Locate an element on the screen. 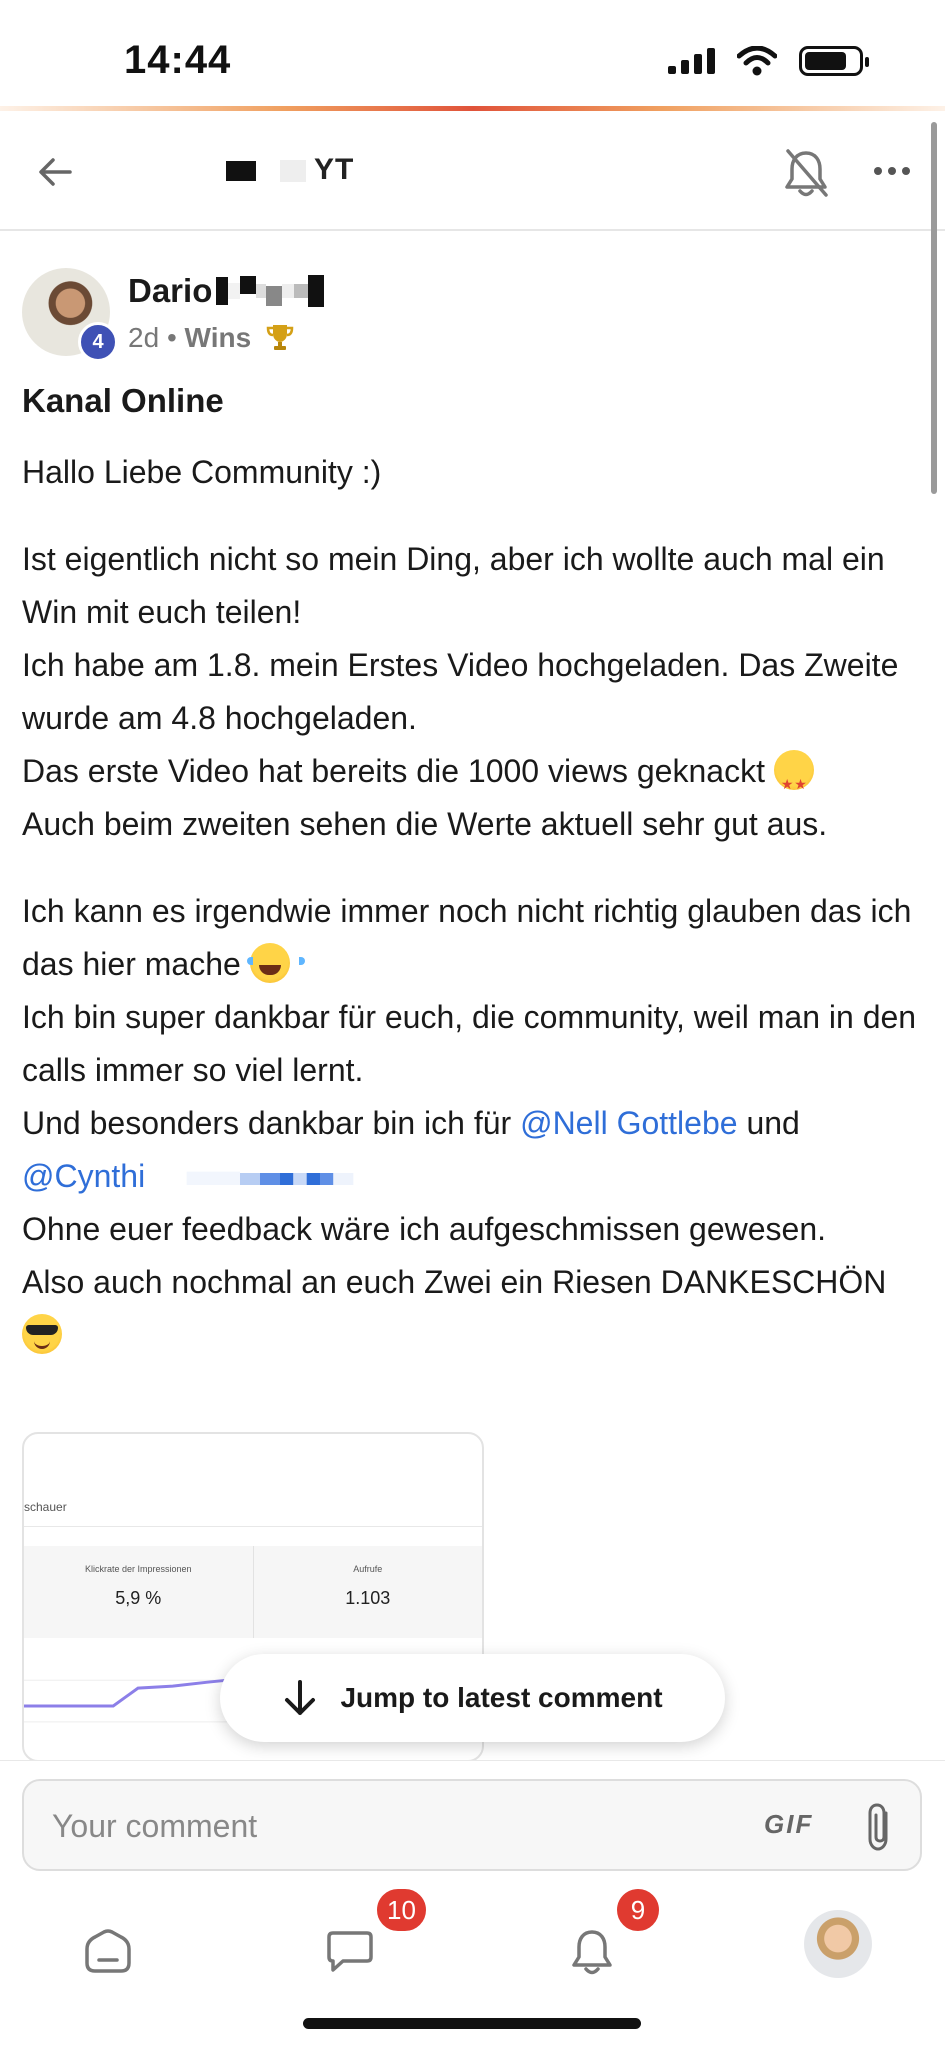 This screenshot has height=2048, width=945. mute-notifications-button is located at coordinates (806, 173).